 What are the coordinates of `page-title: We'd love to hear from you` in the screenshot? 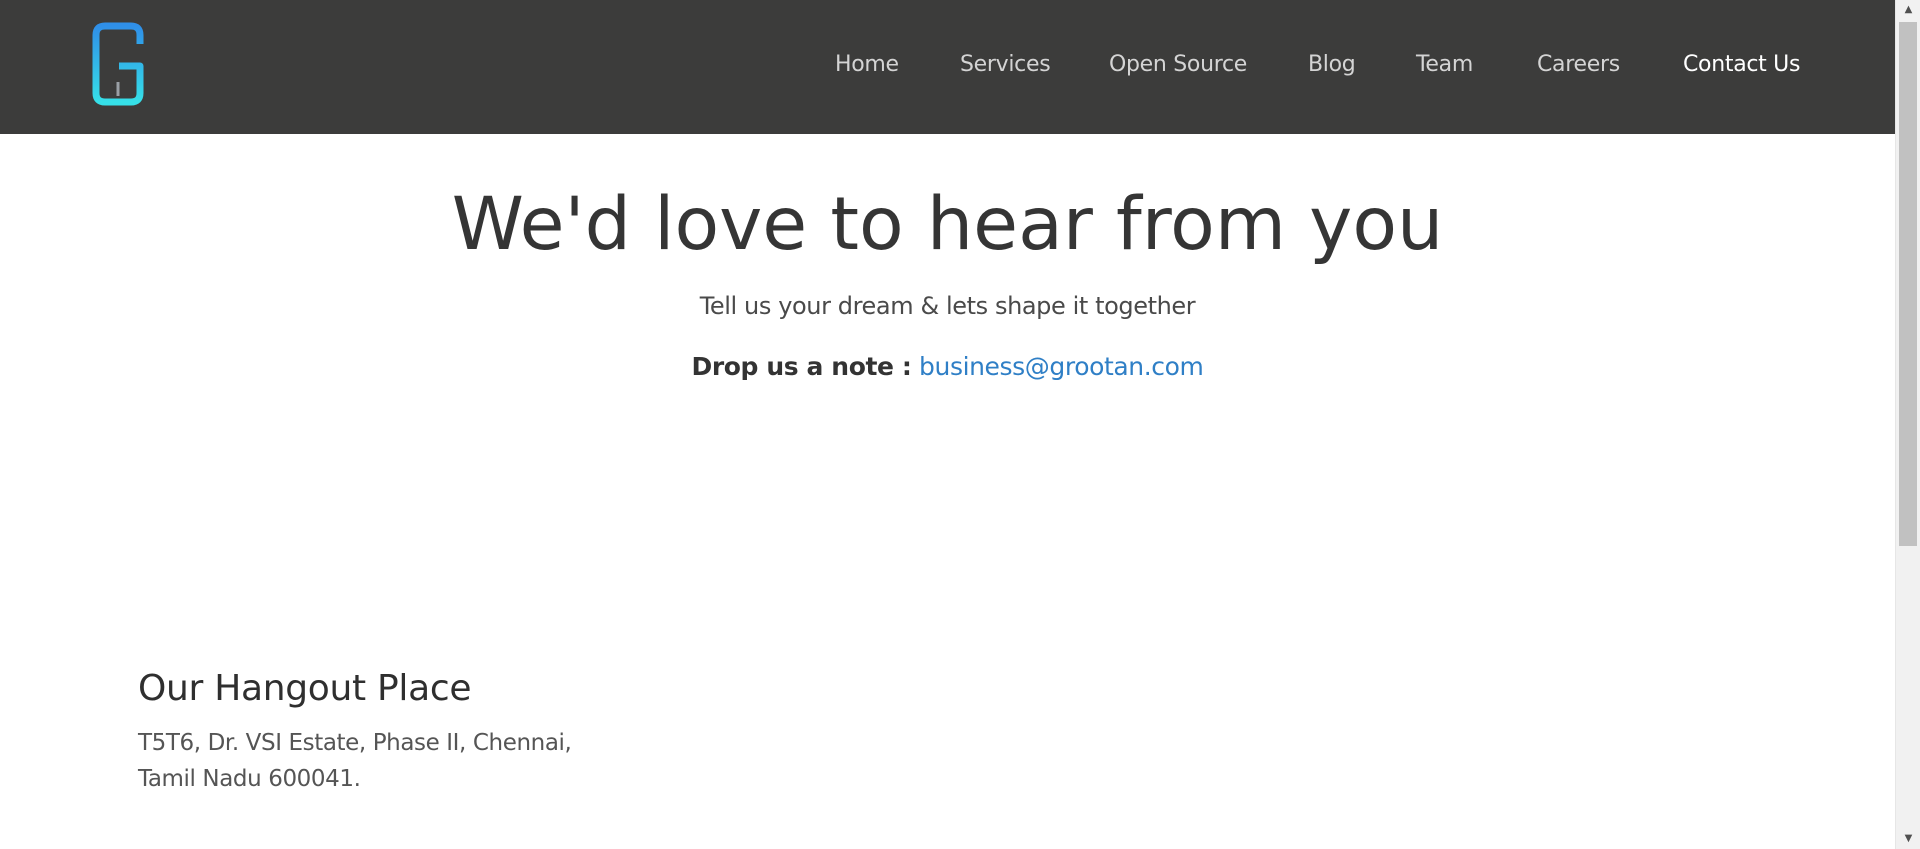 It's located at (947, 224).